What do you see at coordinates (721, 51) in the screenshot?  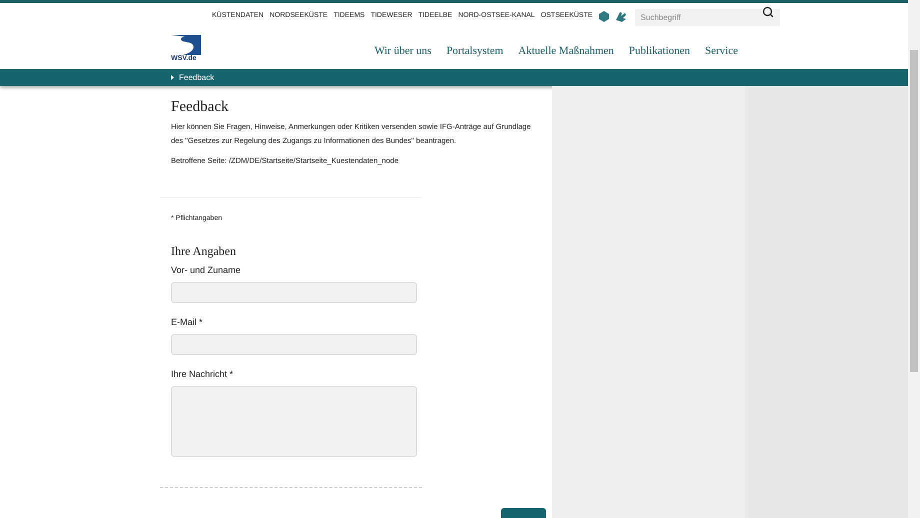 I see `nav-link: Service` at bounding box center [721, 51].